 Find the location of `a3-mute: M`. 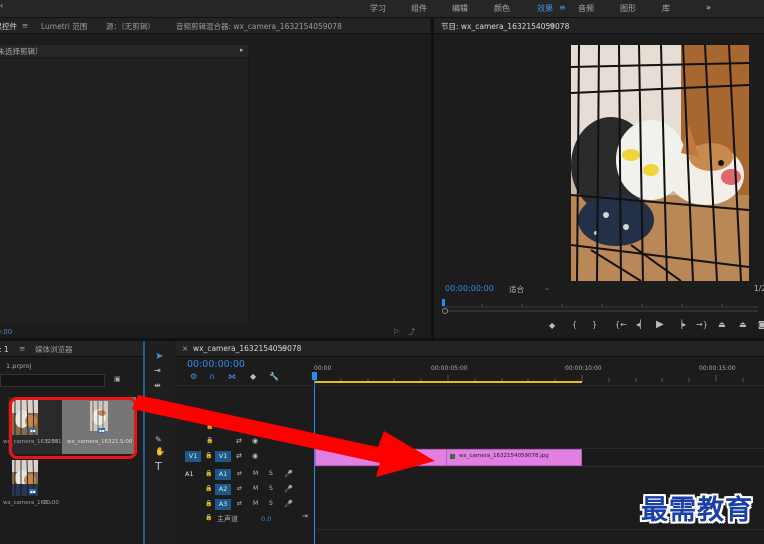

a3-mute: M is located at coordinates (255, 503).